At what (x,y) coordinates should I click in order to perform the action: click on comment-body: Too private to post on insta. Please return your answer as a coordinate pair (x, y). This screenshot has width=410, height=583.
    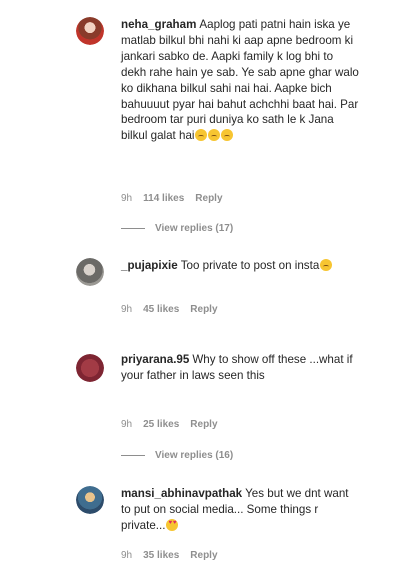
    Looking at the image, I should click on (250, 265).